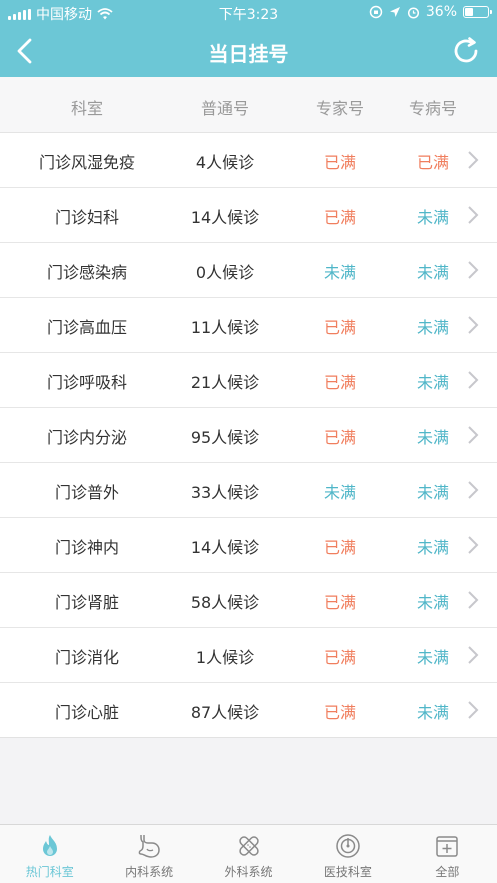  I want to click on table-row: 门诊消化 1人候诊 已满 未满, so click(248, 655).